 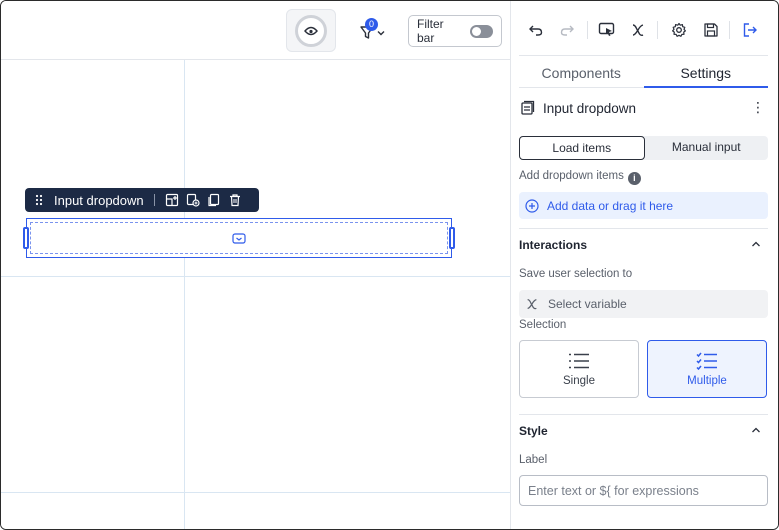 What do you see at coordinates (553, 245) in the screenshot?
I see `interactions-section-title: Interactions` at bounding box center [553, 245].